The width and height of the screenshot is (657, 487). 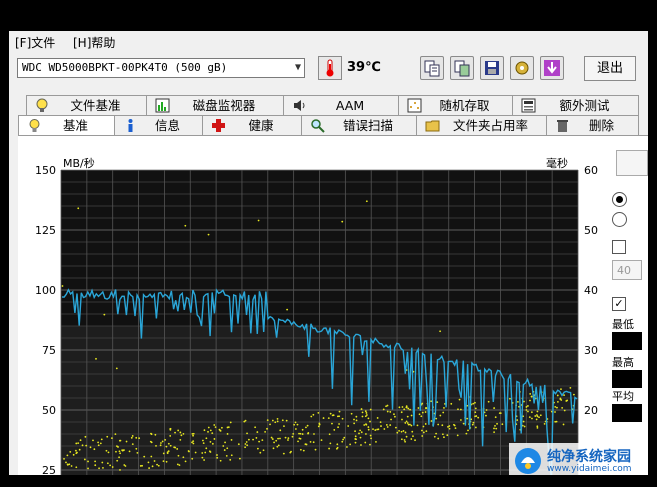 I want to click on save-button, so click(x=492, y=68).